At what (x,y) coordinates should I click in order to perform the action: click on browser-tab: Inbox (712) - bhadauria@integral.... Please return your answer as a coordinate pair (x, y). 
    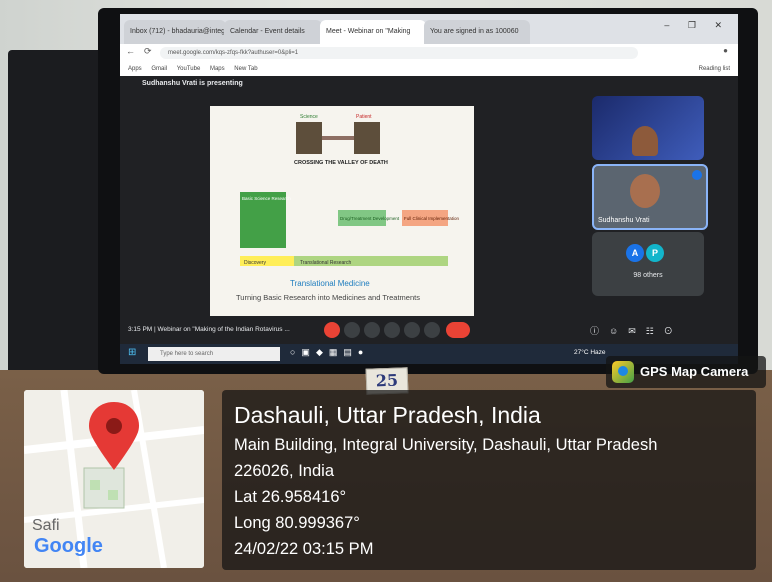
    Looking at the image, I should click on (175, 32).